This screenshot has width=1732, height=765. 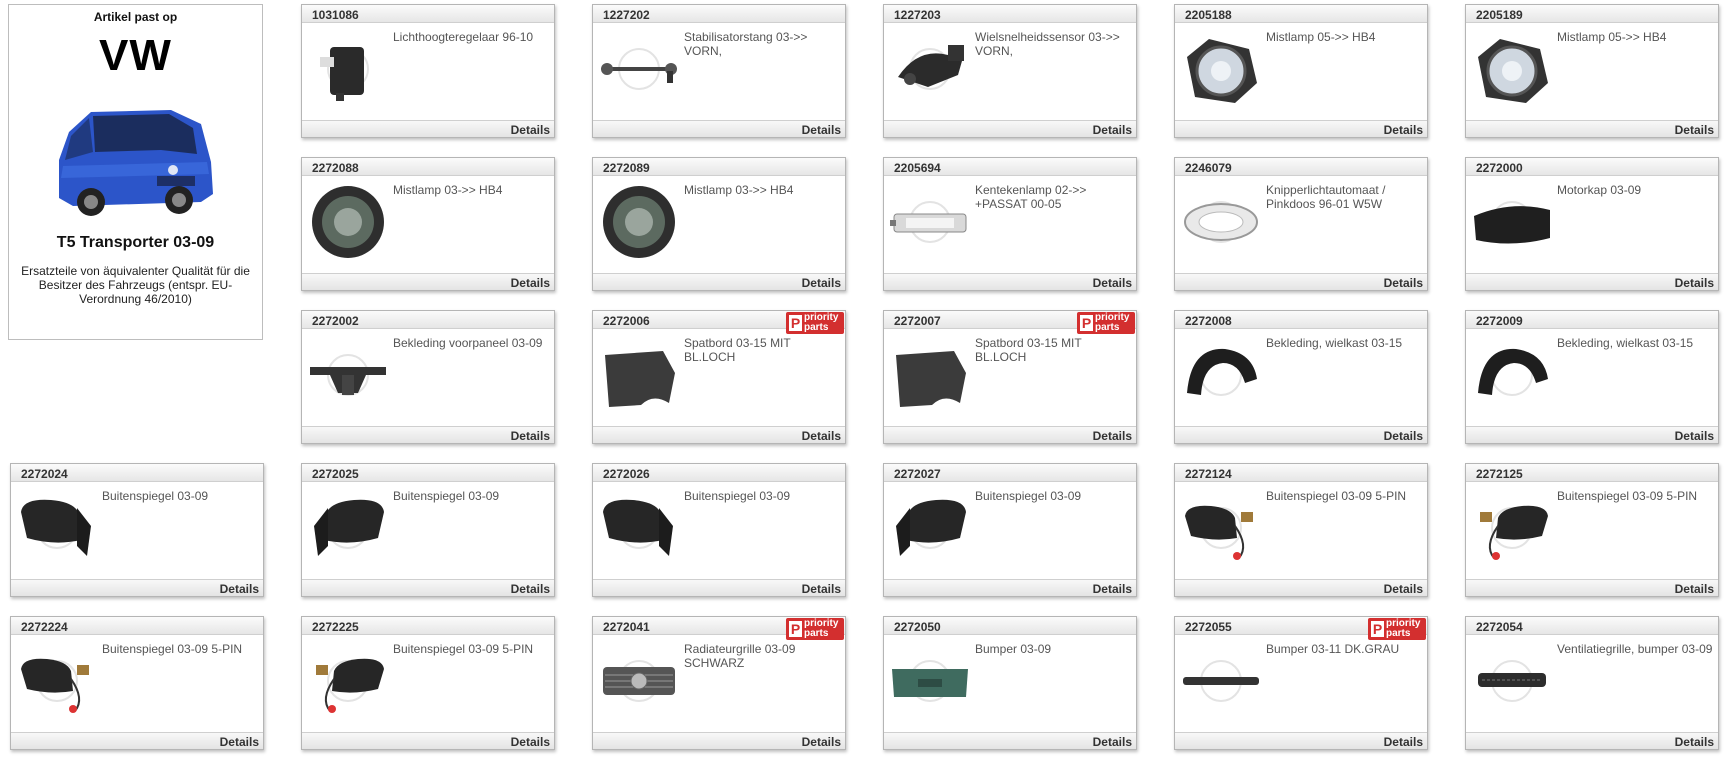 What do you see at coordinates (1592, 224) in the screenshot?
I see `product-card: 2272000 Motorkap 03-09 Details` at bounding box center [1592, 224].